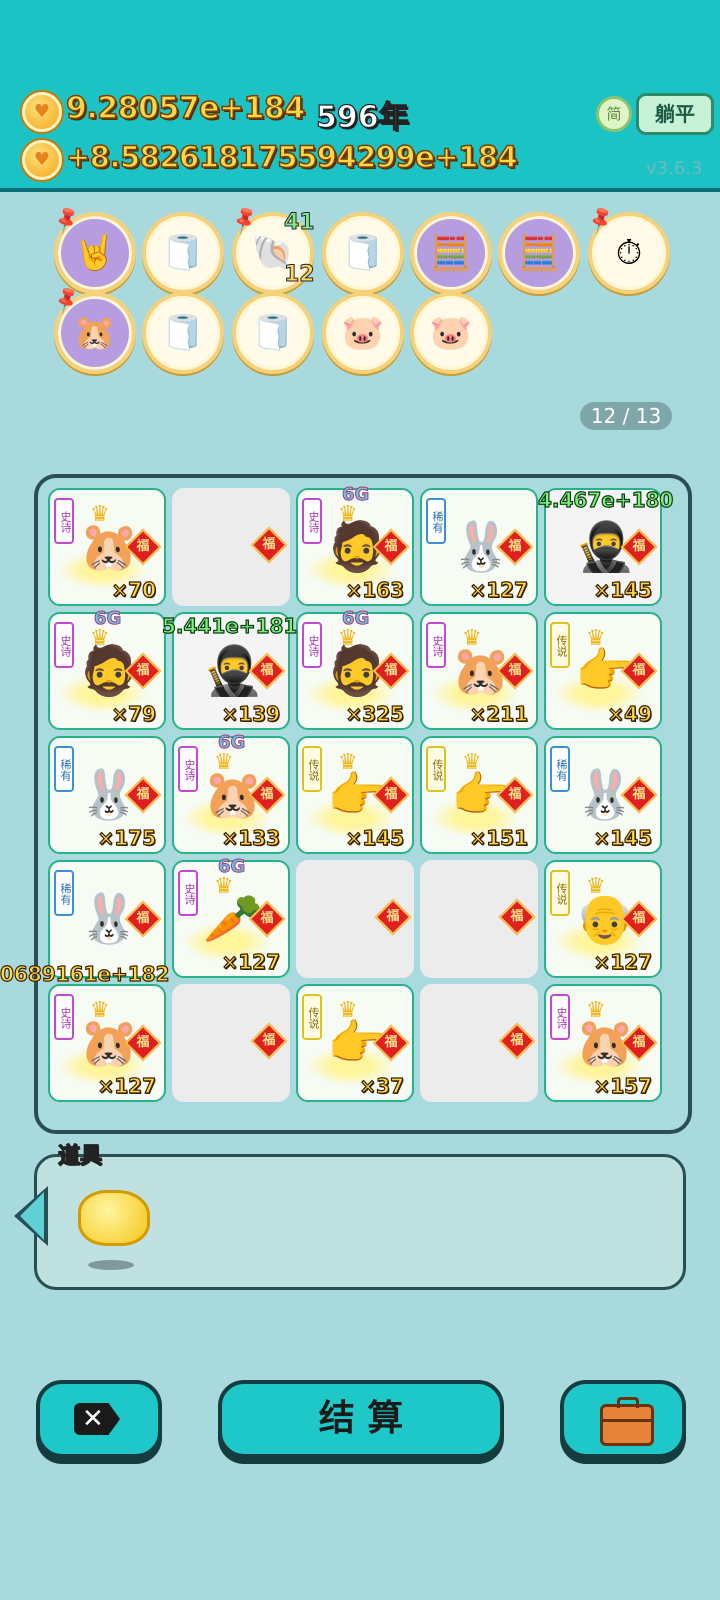 This screenshot has height=1600, width=720. What do you see at coordinates (603, 671) in the screenshot?
I see `board-cell: 👉 ♛ 传说 ×49 福` at bounding box center [603, 671].